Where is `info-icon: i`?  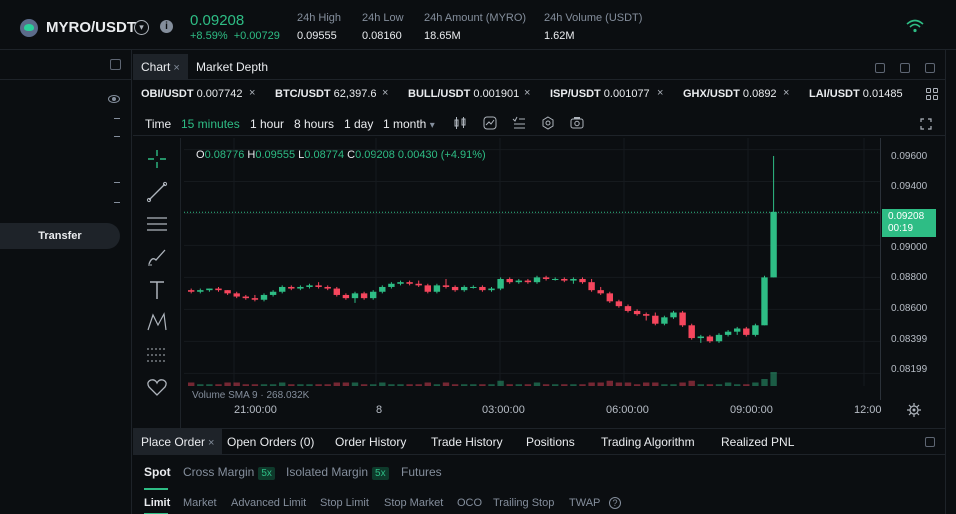 info-icon: i is located at coordinates (166, 26).